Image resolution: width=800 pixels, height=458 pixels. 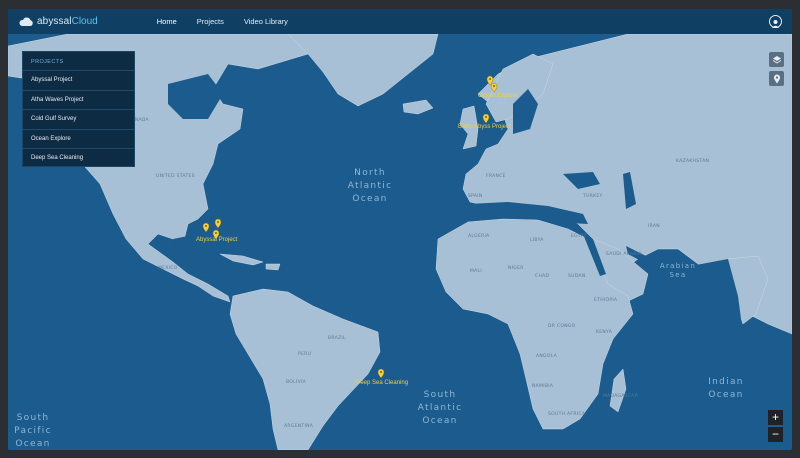 I want to click on marker-label-ocean-explore: Ocean Explore, so click(x=498, y=96).